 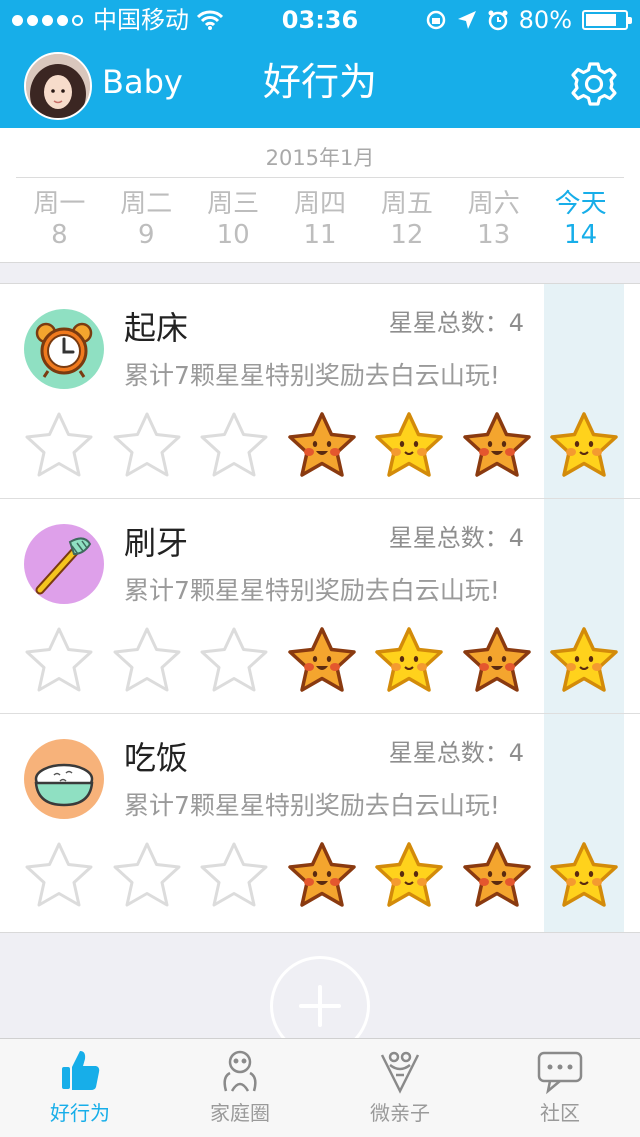 What do you see at coordinates (59, 219) in the screenshot?
I see `day-monday: 周一 8` at bounding box center [59, 219].